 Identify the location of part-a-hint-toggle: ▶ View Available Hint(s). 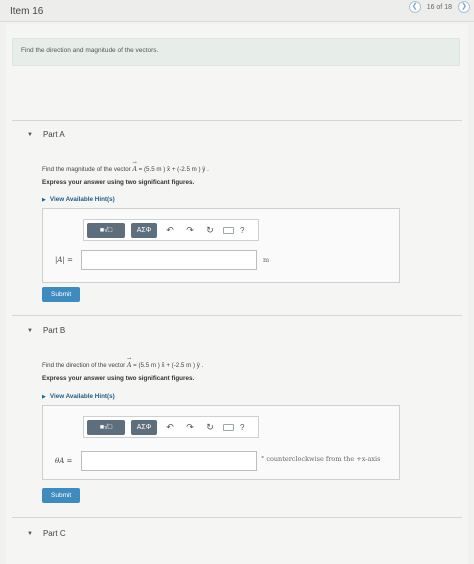
(78, 199).